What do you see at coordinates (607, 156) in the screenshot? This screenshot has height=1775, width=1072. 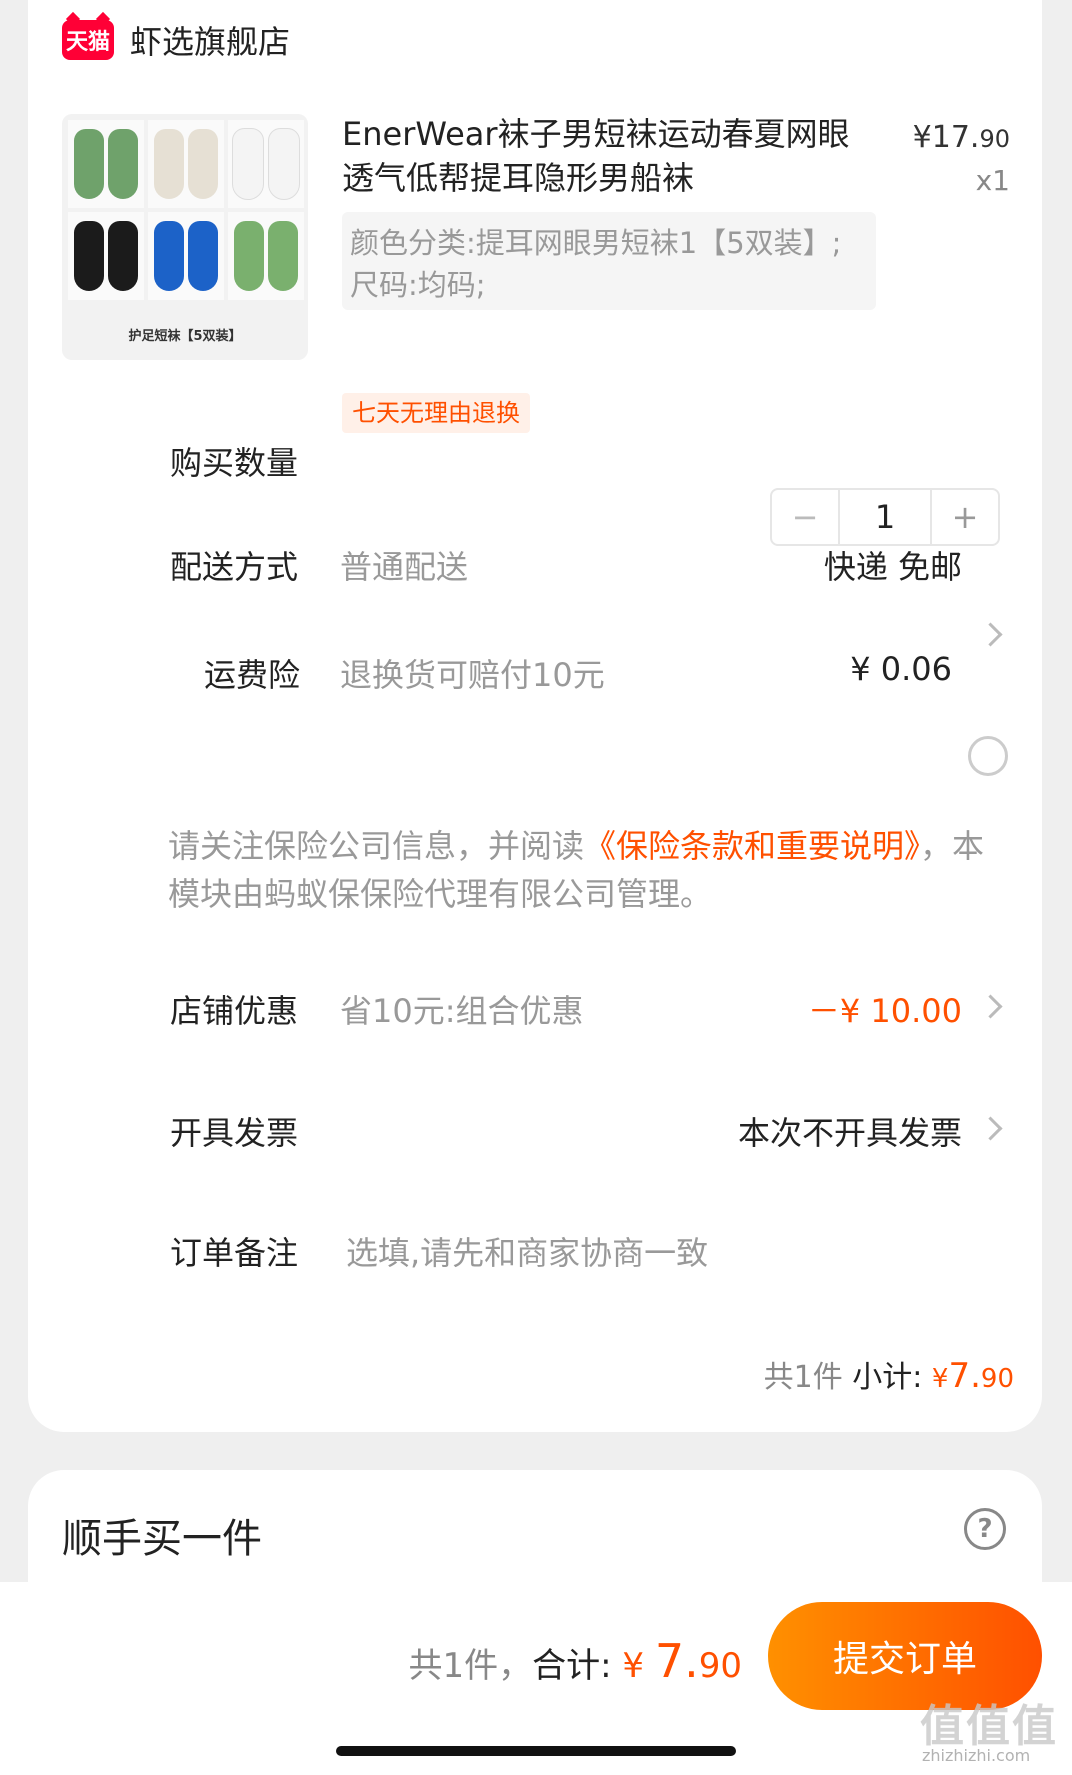 I see `product-title: EnerWear袜子男短袜运动春夏网眼透气低帮提耳隐形男船袜` at bounding box center [607, 156].